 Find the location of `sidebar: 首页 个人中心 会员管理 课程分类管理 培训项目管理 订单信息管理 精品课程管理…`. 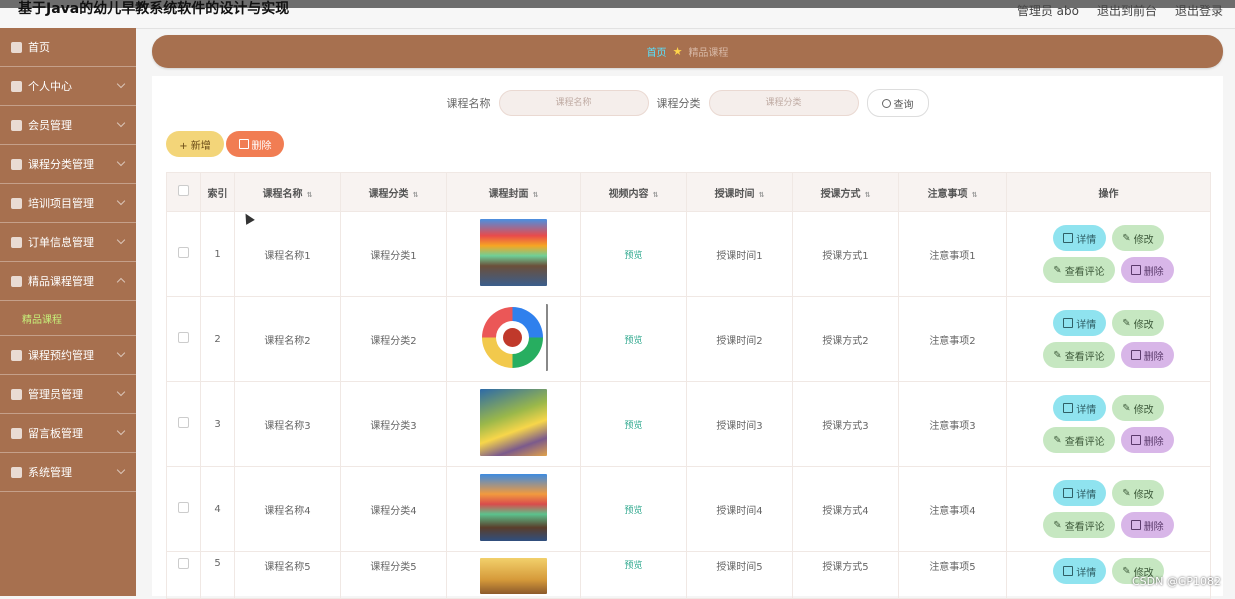

sidebar: 首页 个人中心 会员管理 课程分类管理 培训项目管理 订单信息管理 精品课程管理… is located at coordinates (68, 312).